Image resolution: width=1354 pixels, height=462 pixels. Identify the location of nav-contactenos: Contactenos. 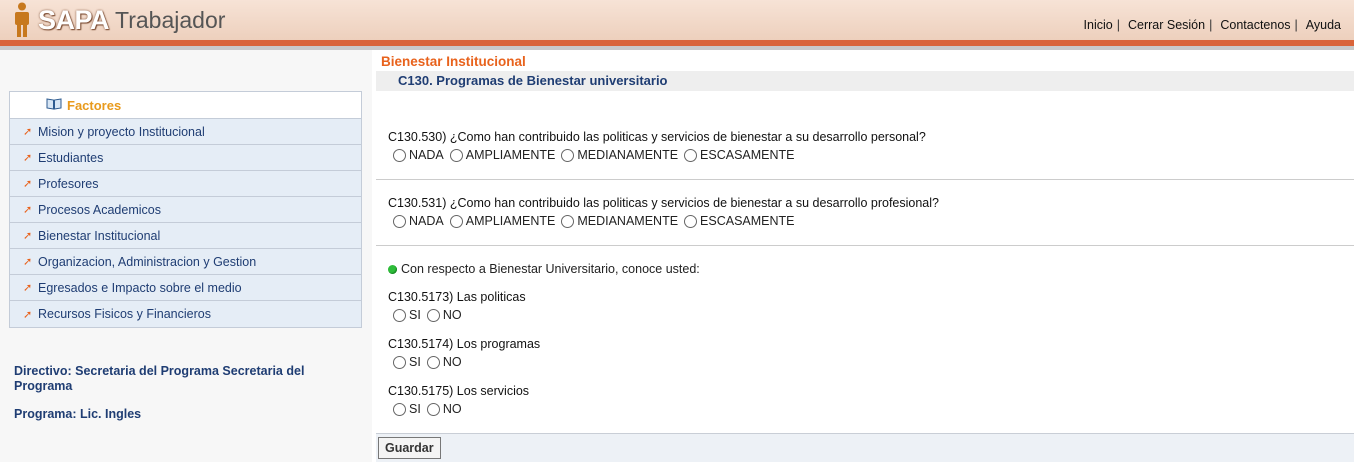
(1255, 25).